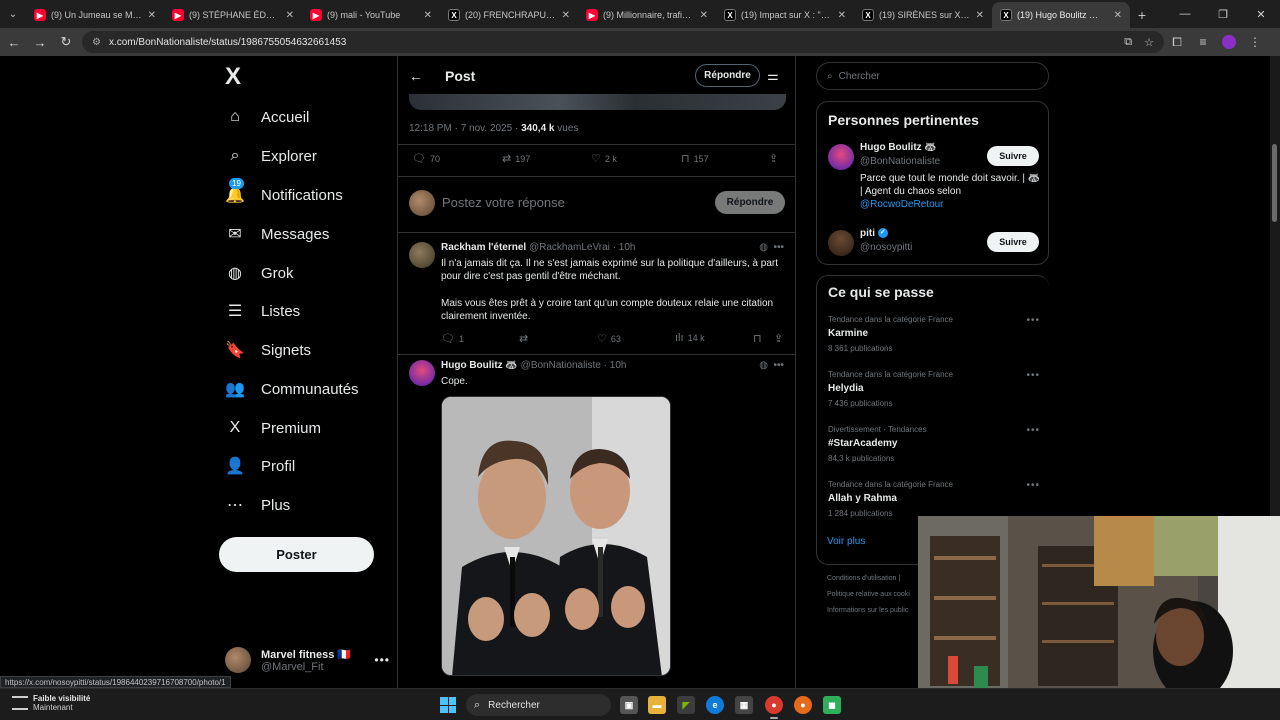 This screenshot has height=720, width=1280. What do you see at coordinates (695, 158) in the screenshot?
I see `bookmark-action: ⊓ 157` at bounding box center [695, 158].